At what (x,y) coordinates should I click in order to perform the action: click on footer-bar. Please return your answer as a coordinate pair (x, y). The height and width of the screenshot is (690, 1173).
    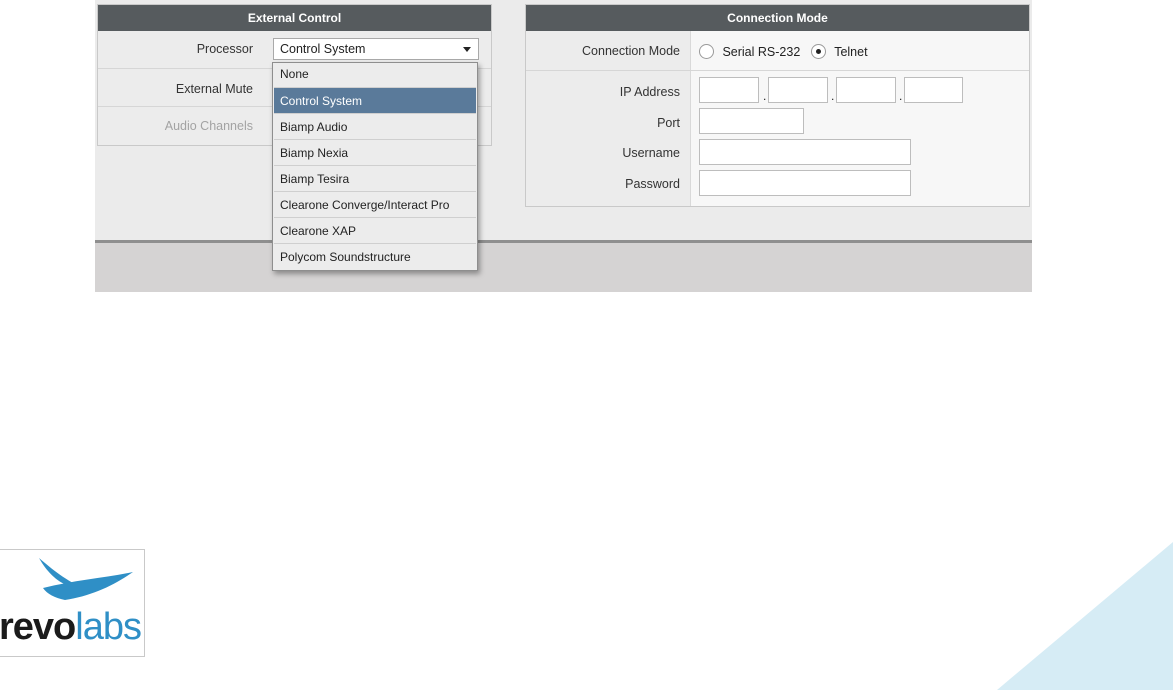
    Looking at the image, I should click on (563, 266).